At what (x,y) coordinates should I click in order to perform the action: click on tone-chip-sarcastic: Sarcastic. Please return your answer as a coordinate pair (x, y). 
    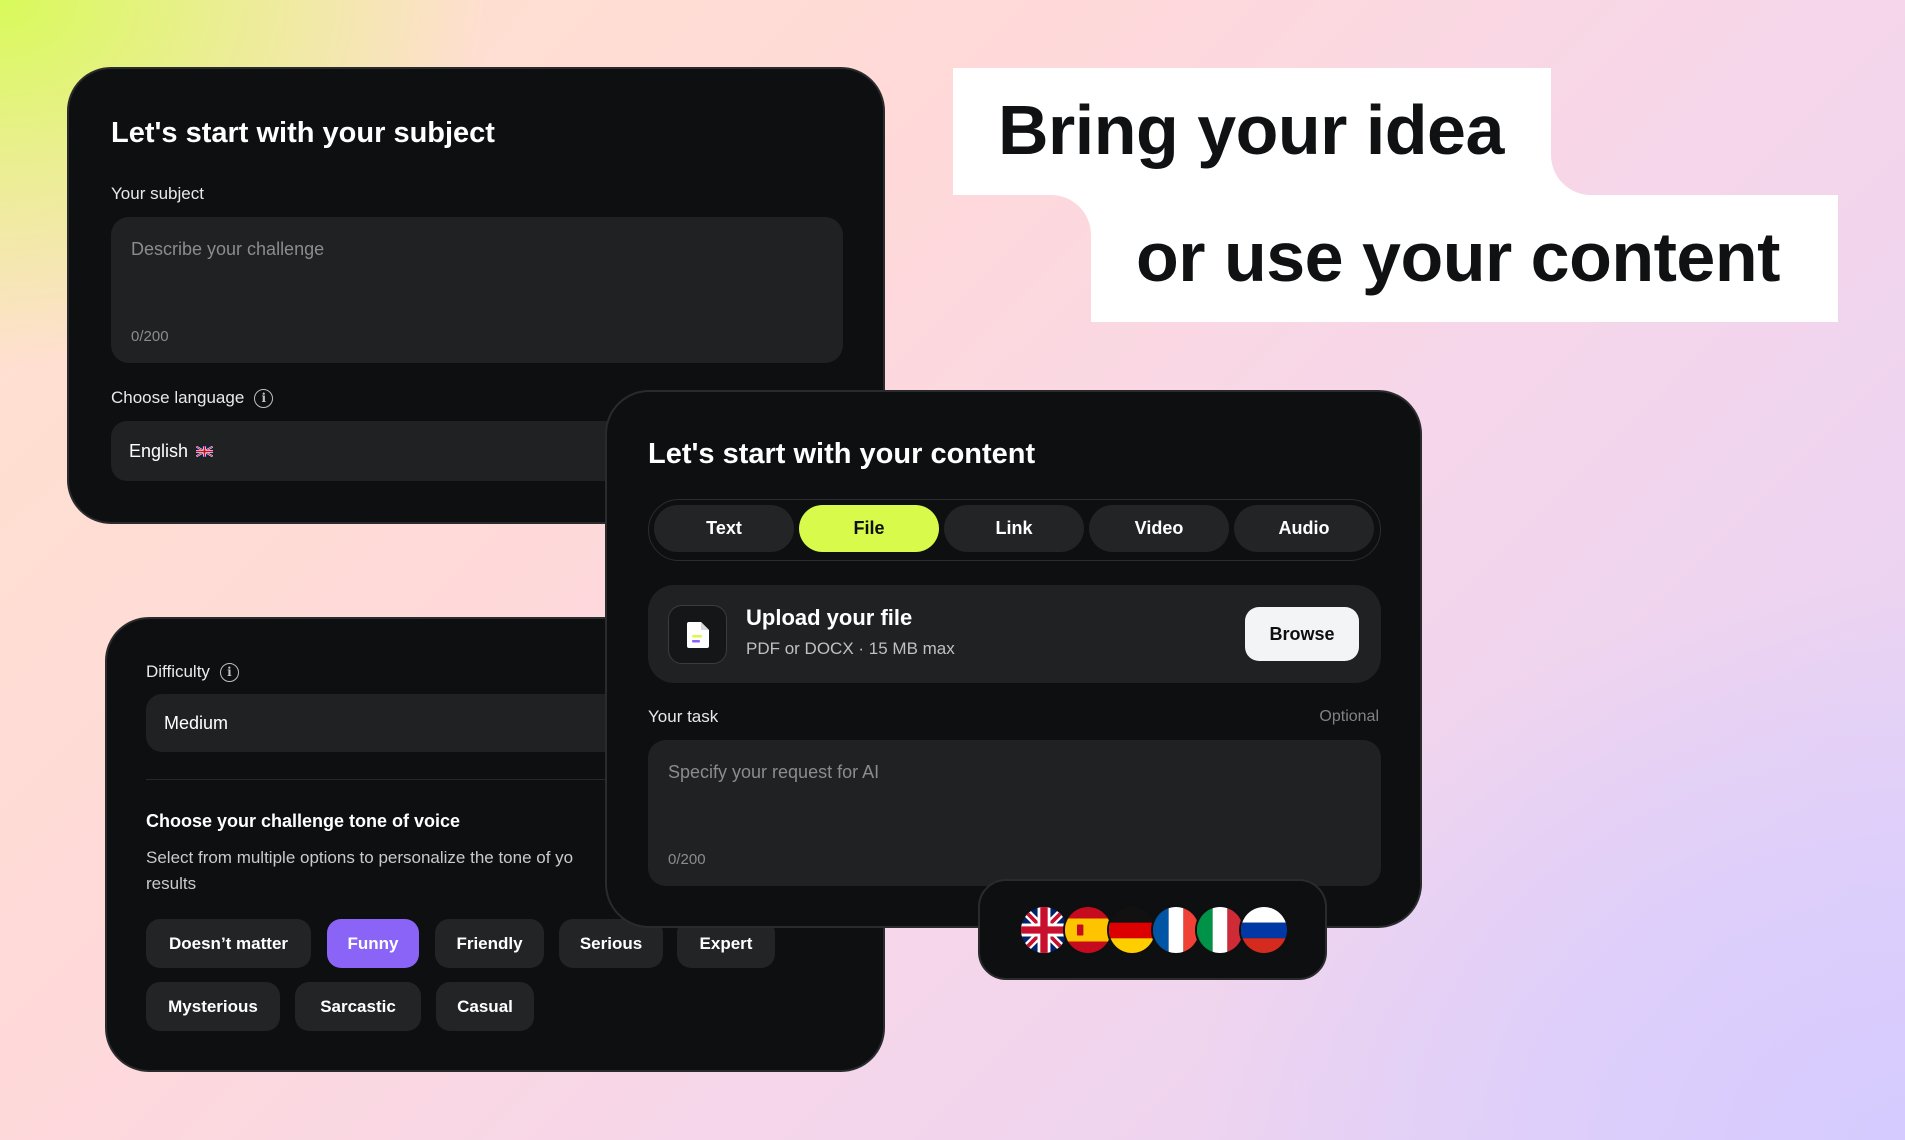
    Looking at the image, I should click on (358, 1006).